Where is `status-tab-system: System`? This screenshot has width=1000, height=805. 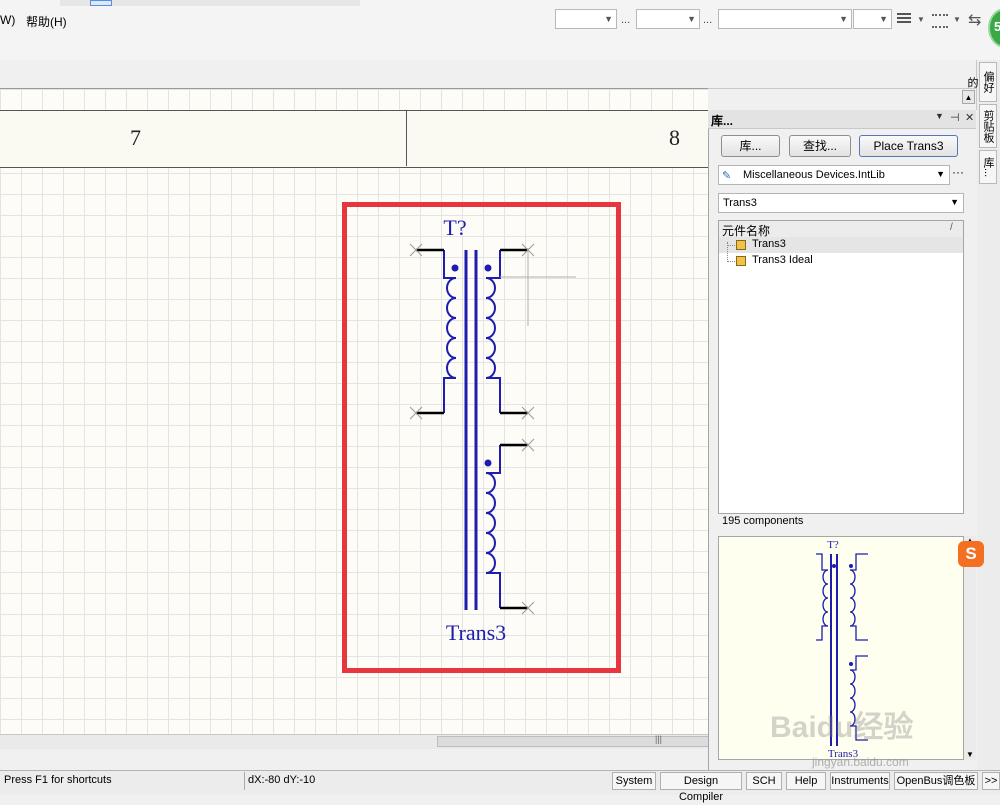 status-tab-system: System is located at coordinates (634, 781).